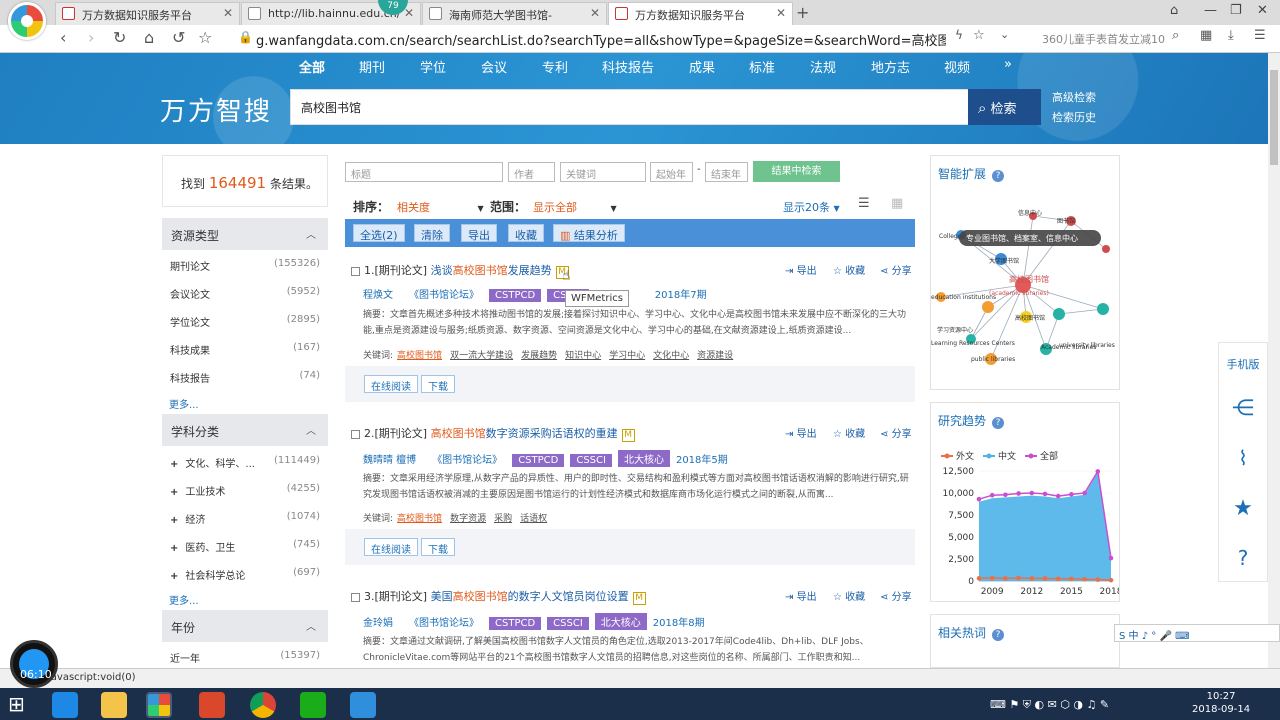 This screenshot has width=1280, height=720. Describe the element at coordinates (149, 37) in the screenshot. I see `home-icon: ⌂` at that location.